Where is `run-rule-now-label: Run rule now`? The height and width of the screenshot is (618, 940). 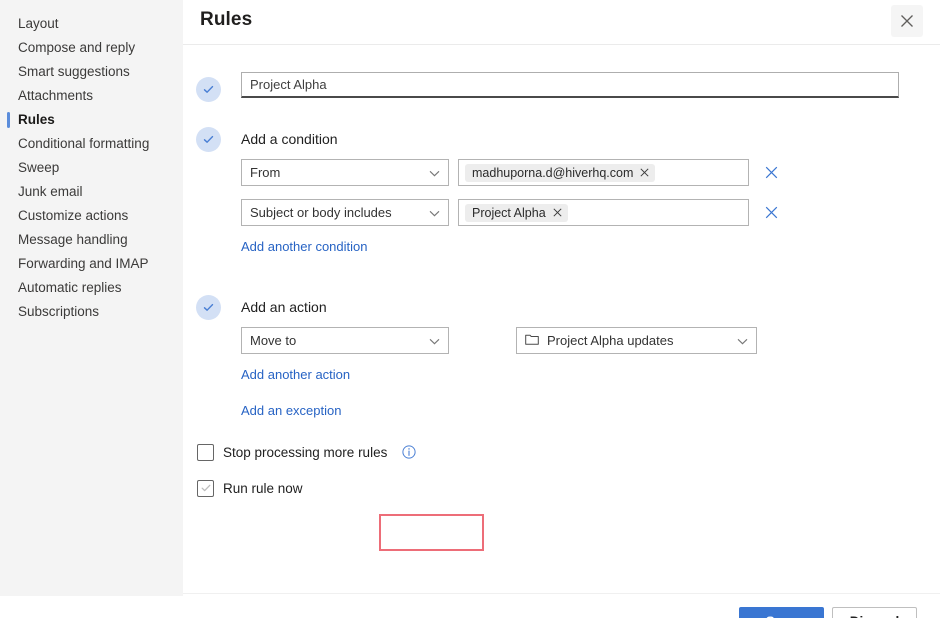 run-rule-now-label: Run rule now is located at coordinates (263, 488).